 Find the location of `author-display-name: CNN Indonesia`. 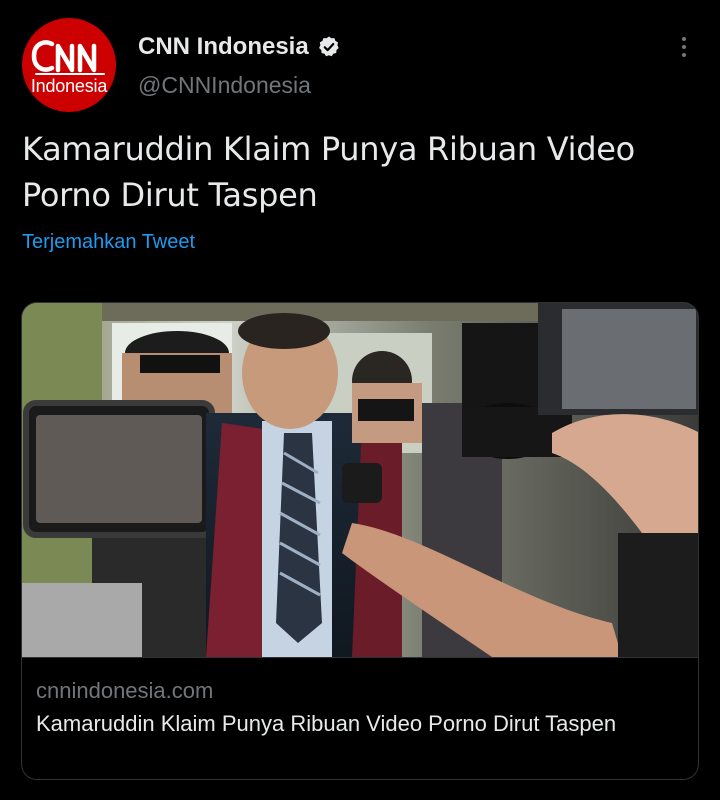

author-display-name: CNN Indonesia is located at coordinates (223, 47).